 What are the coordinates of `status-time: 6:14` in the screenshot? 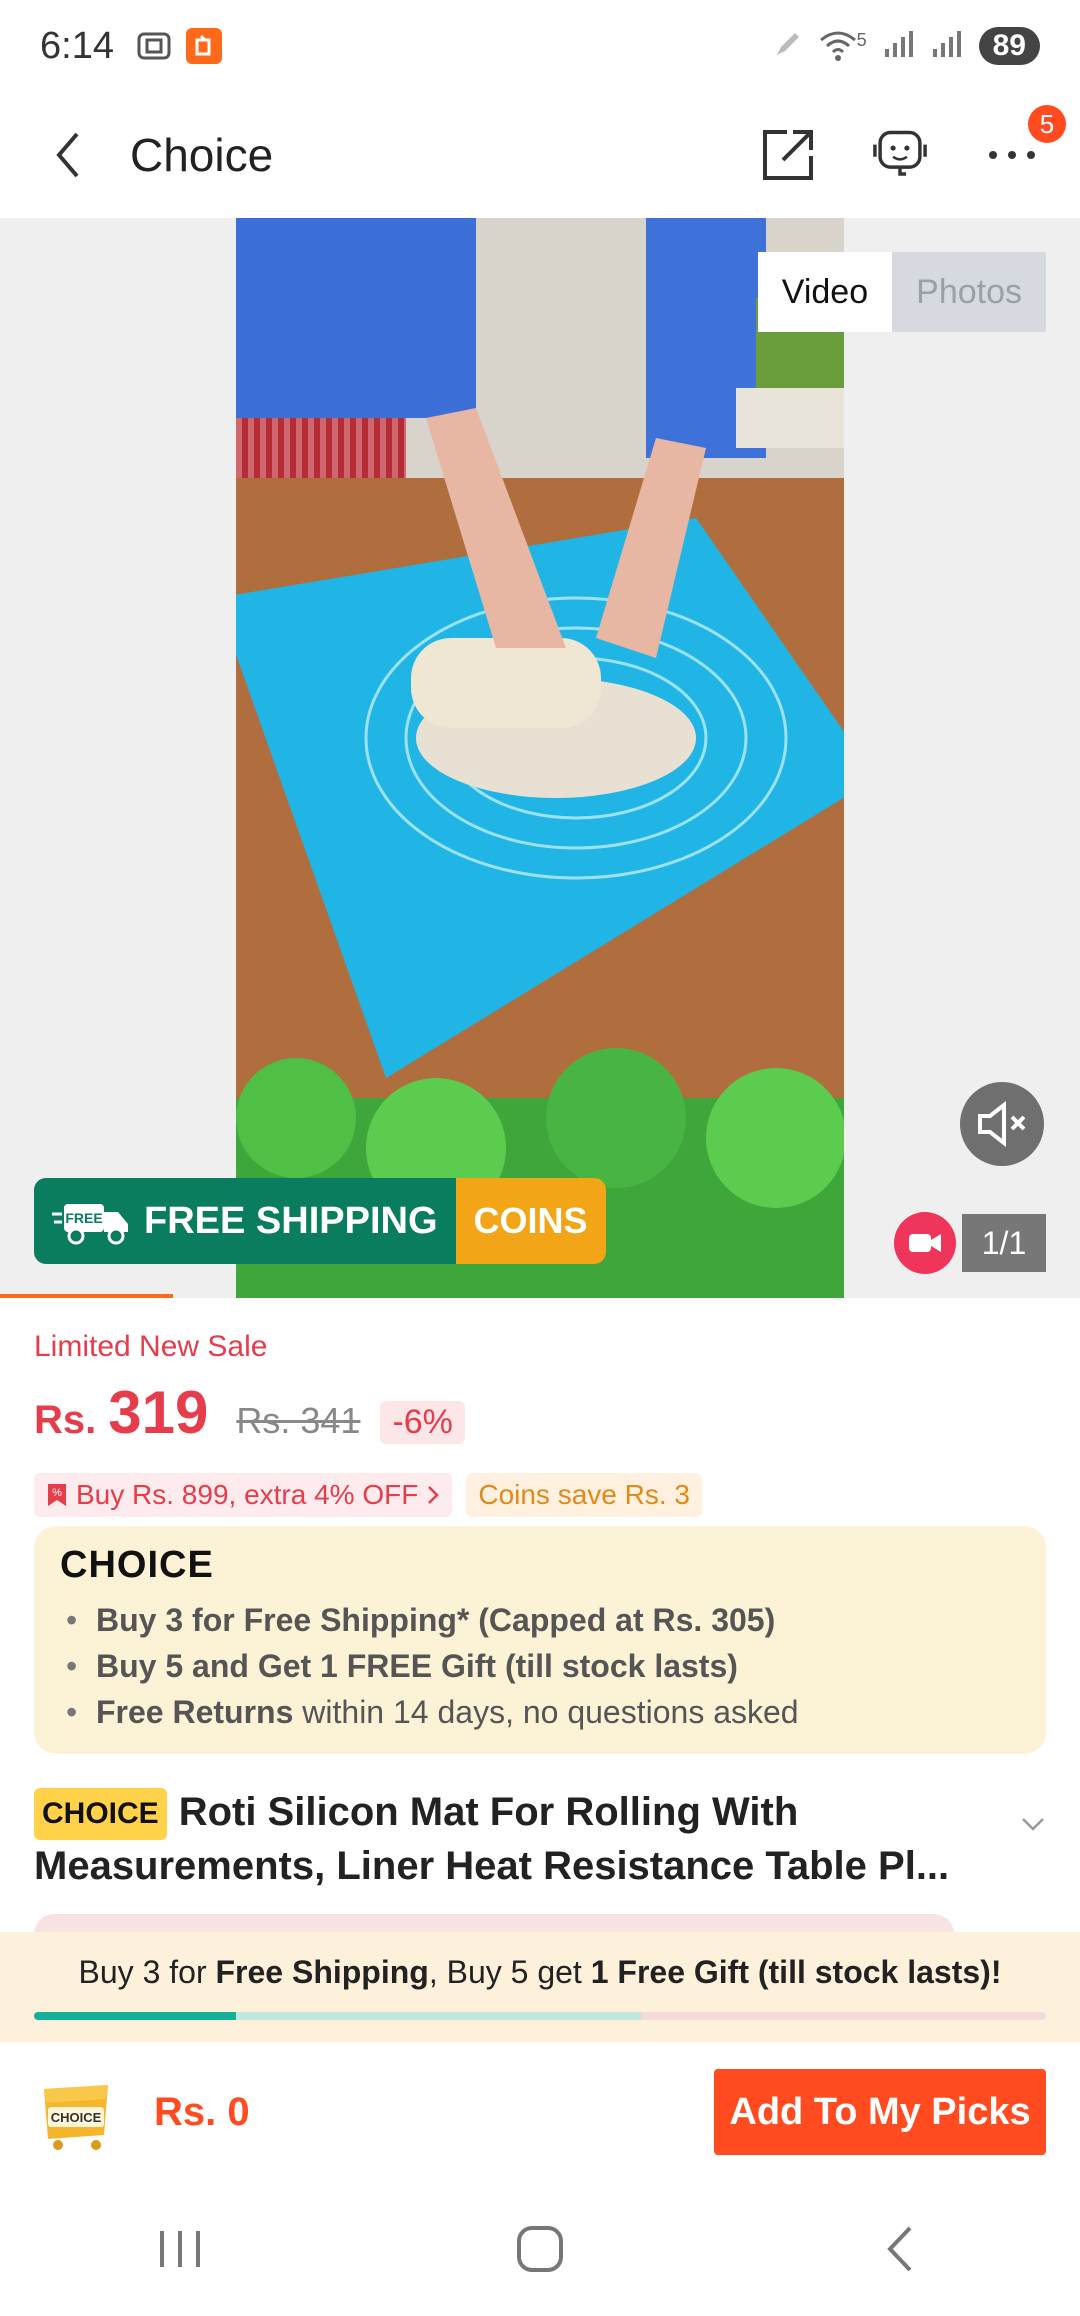 It's located at (77, 45).